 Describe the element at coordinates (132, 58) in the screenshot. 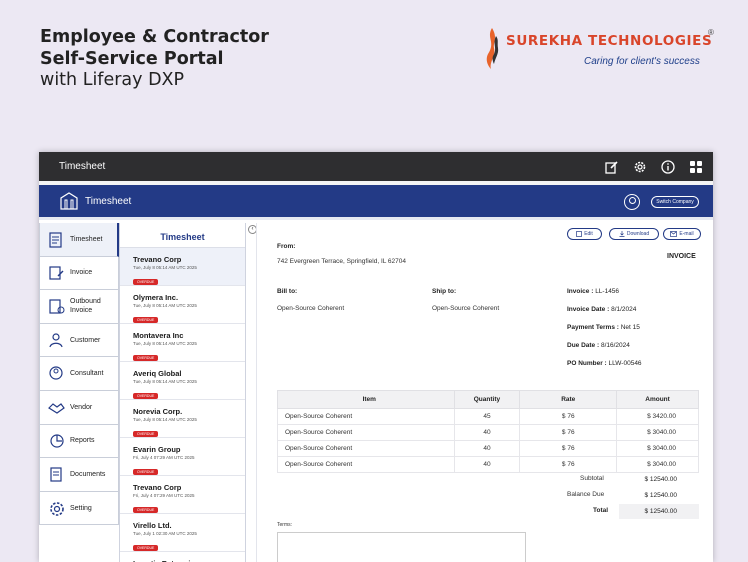

I see `hero-line-2: Self-Service Portal` at that location.